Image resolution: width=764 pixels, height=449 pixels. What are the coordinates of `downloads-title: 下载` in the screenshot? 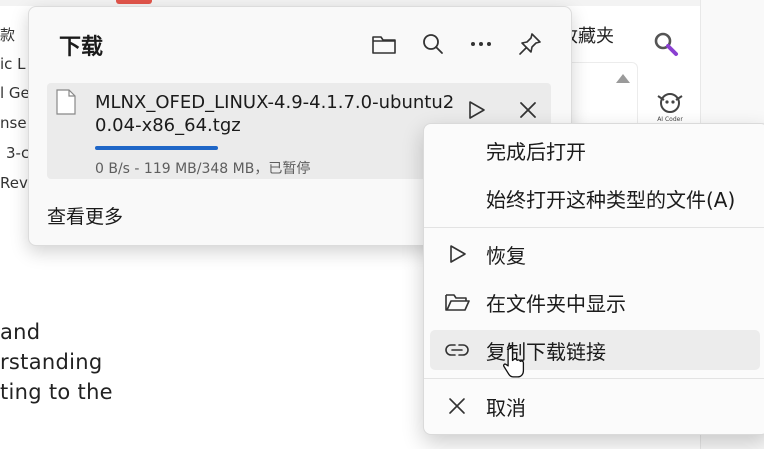 It's located at (81, 47).